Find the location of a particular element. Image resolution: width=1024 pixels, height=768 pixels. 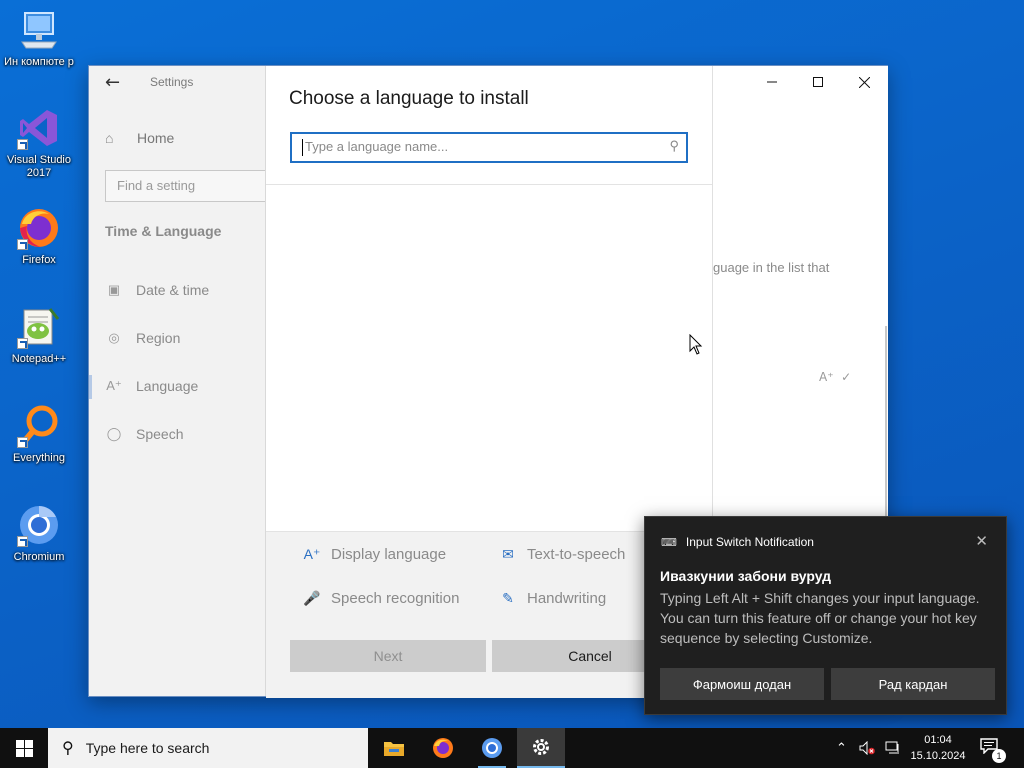

volume-tray is located at coordinates (867, 748).